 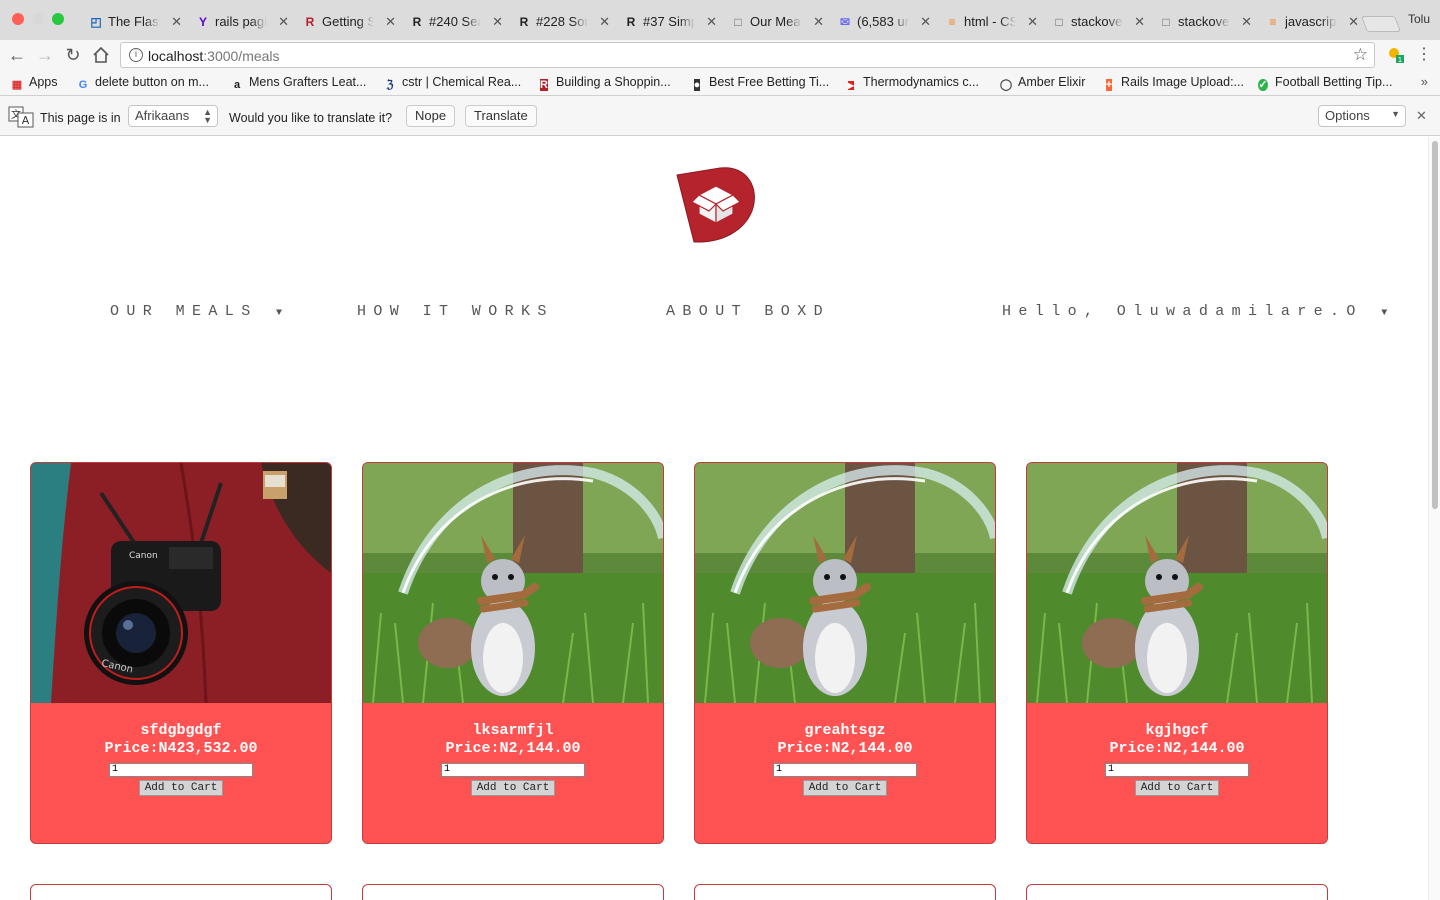 I want to click on meal-card: greahtsgz Price:N2,144.00 1 Add to Cart, so click(x=845, y=653).